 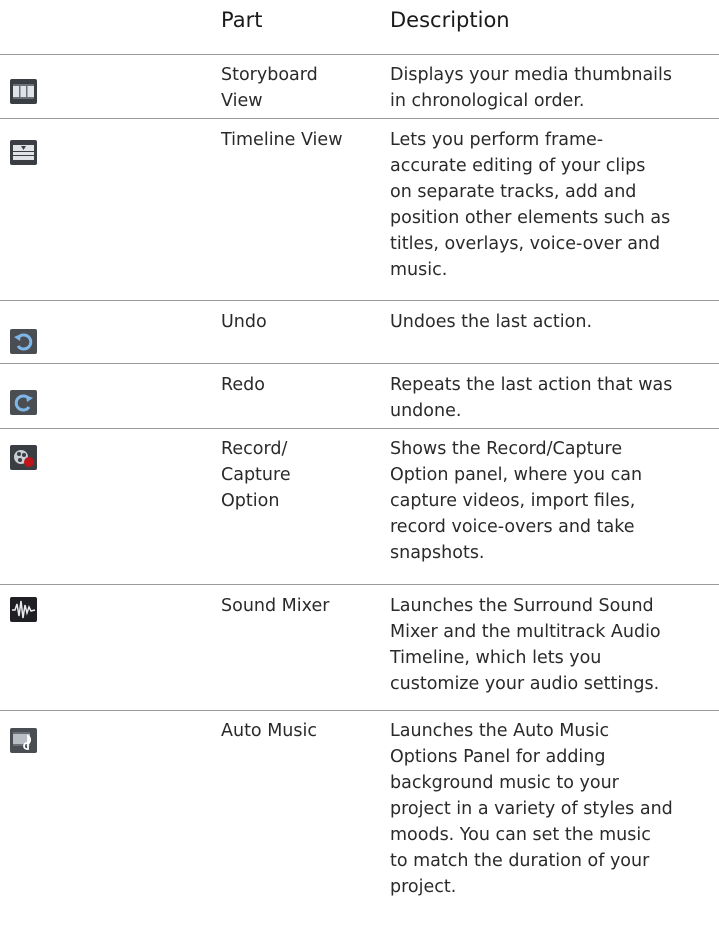 What do you see at coordinates (359, 332) in the screenshot?
I see `table-row: Undo Undoes the last action.` at bounding box center [359, 332].